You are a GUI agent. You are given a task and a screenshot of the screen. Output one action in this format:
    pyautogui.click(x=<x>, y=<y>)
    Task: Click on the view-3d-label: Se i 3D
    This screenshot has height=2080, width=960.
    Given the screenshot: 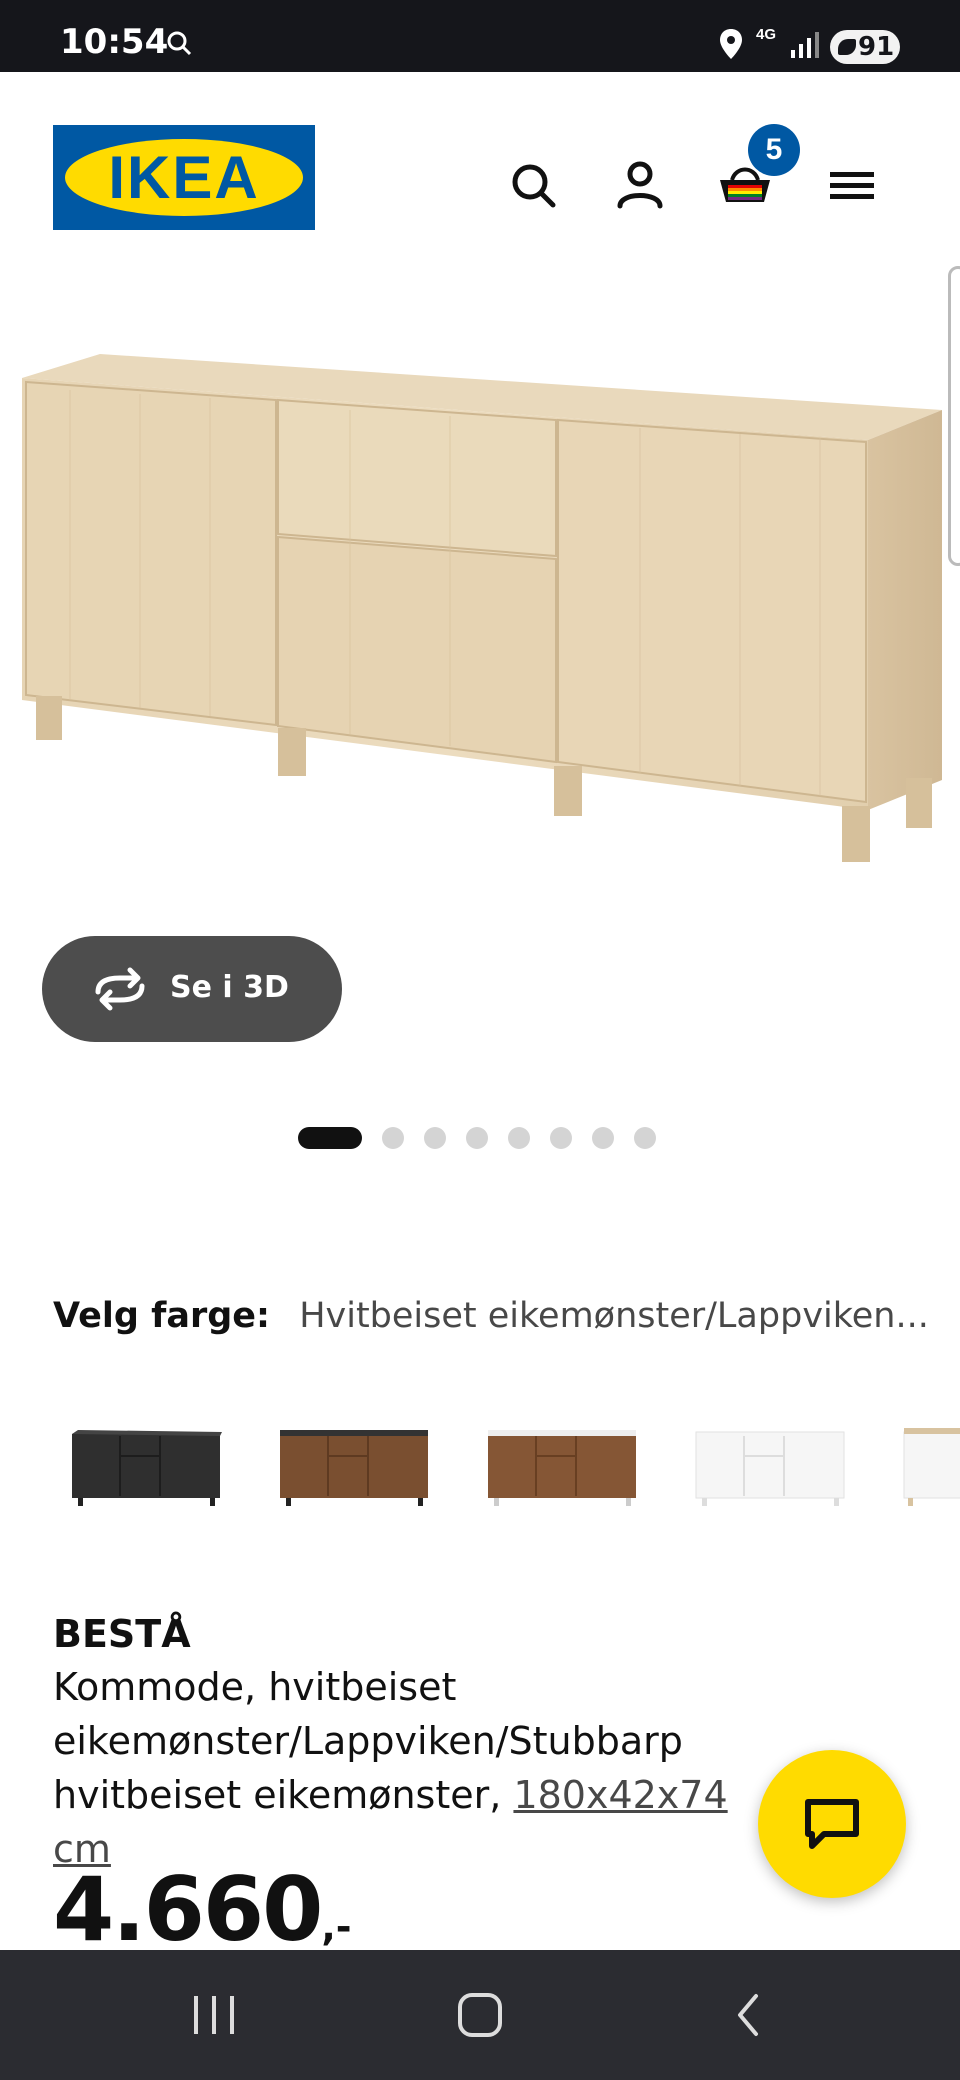 What is the action you would take?
    pyautogui.click(x=229, y=987)
    